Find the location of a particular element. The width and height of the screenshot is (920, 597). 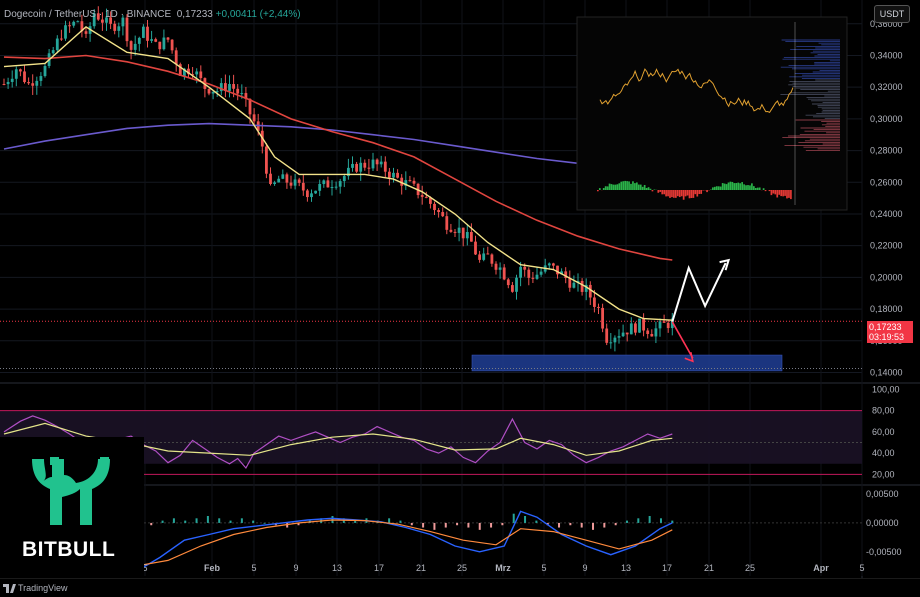

ema-long-line is located at coordinates (291, 143).